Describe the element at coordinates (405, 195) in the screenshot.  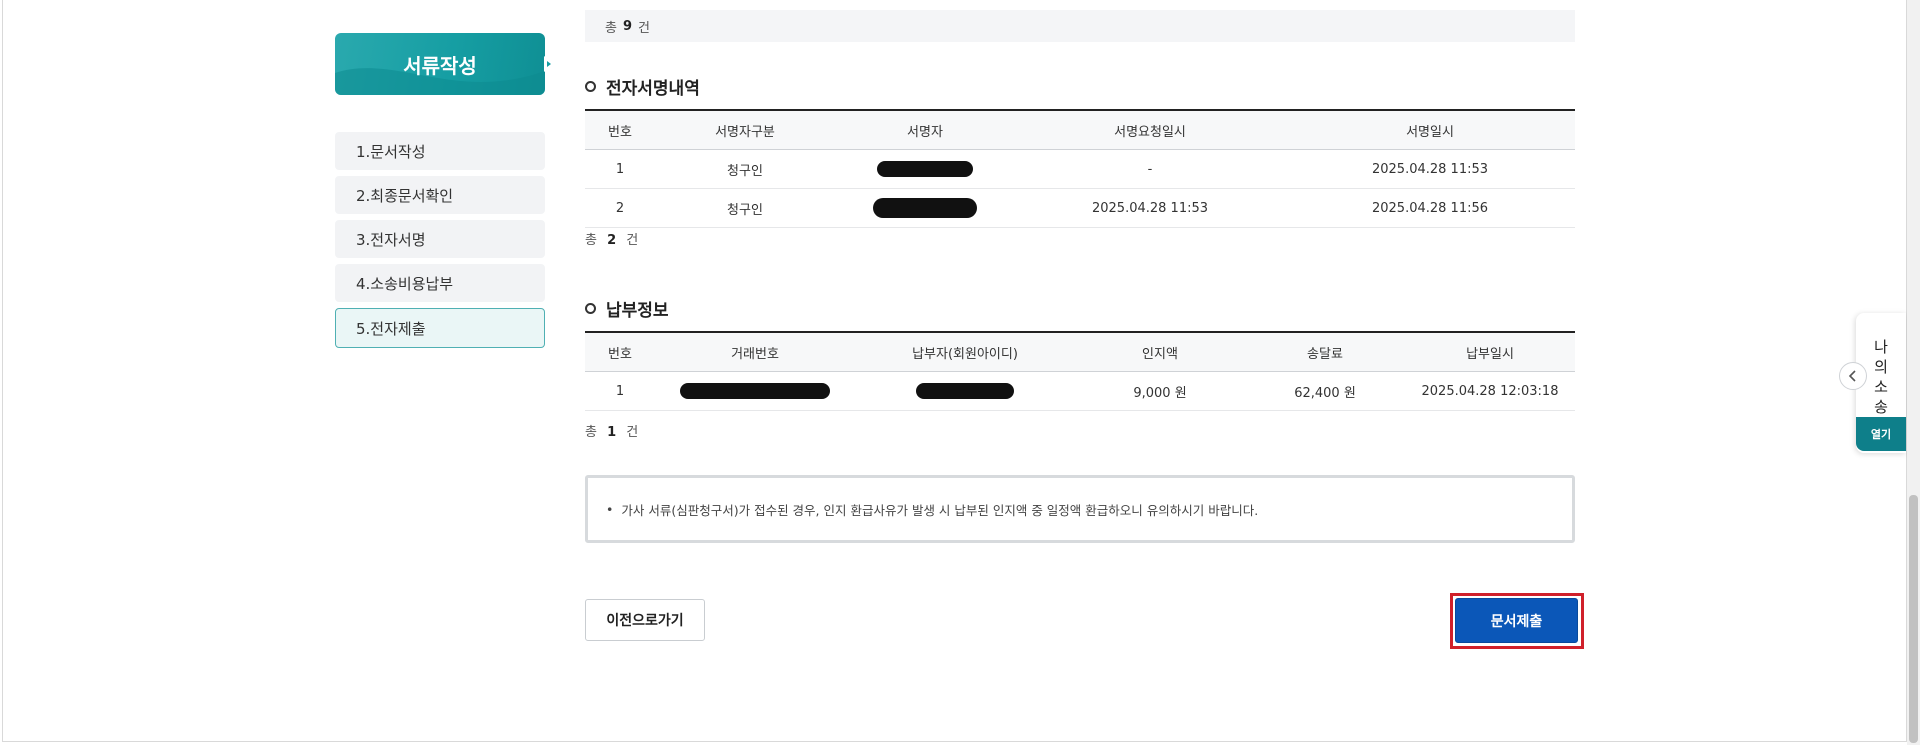
I see `sidebar-item-label: 2.최종문서확인` at that location.